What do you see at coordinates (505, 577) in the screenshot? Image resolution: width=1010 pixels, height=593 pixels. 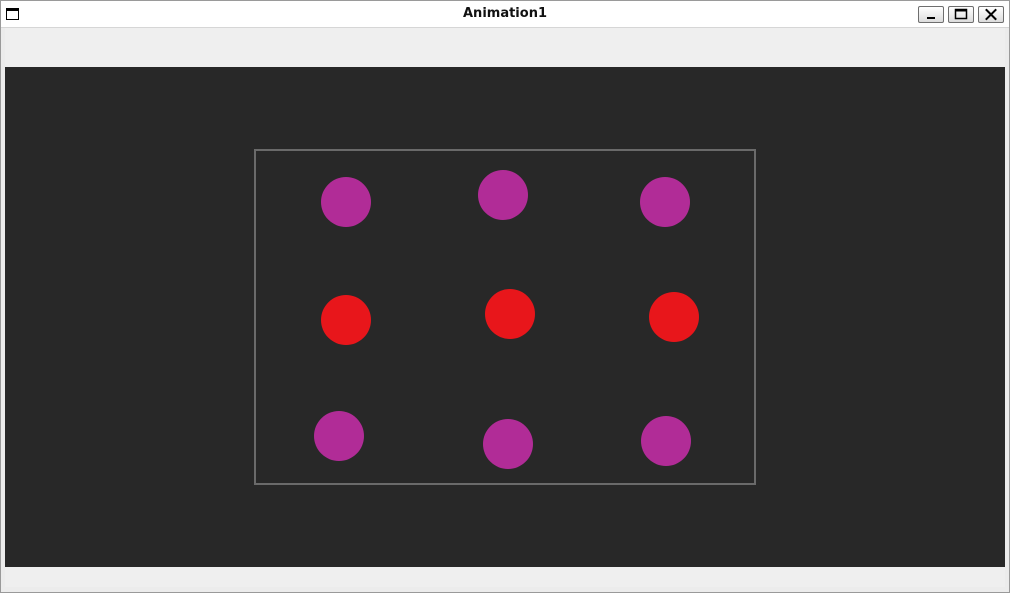 I see `bottom-panel` at bounding box center [505, 577].